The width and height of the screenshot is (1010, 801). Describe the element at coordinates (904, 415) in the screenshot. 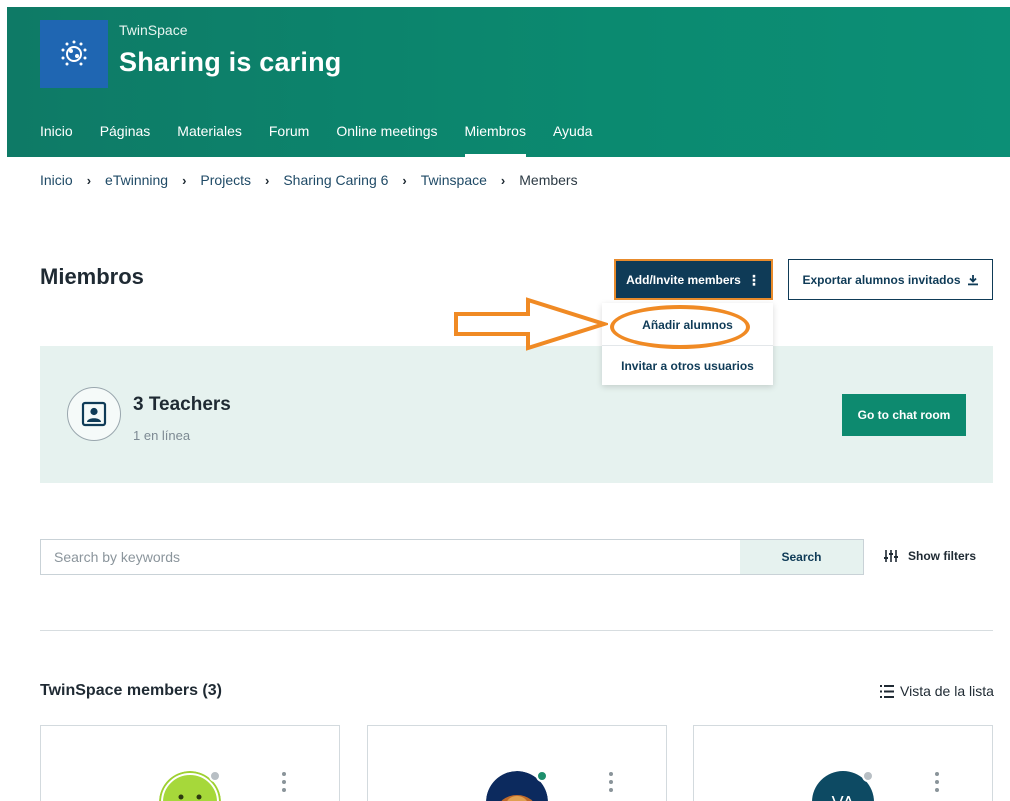

I see `go-to-chat-room-button: Go to chat room` at that location.